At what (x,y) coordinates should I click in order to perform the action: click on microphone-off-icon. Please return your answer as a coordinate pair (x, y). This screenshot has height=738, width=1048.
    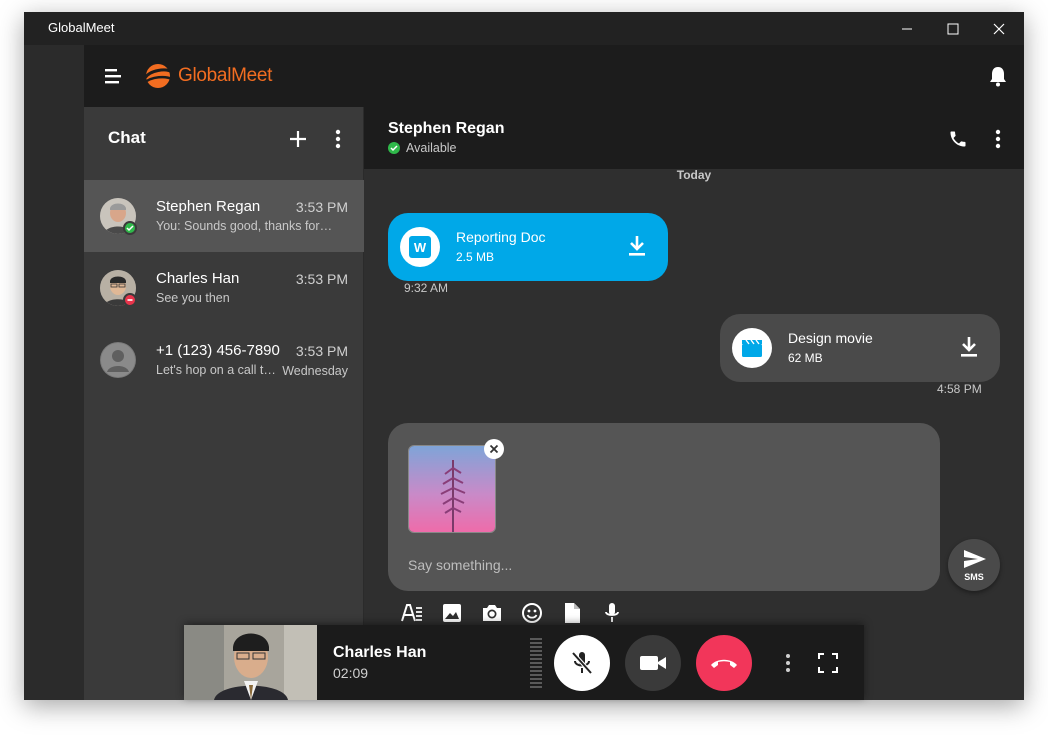
    Looking at the image, I should click on (582, 663).